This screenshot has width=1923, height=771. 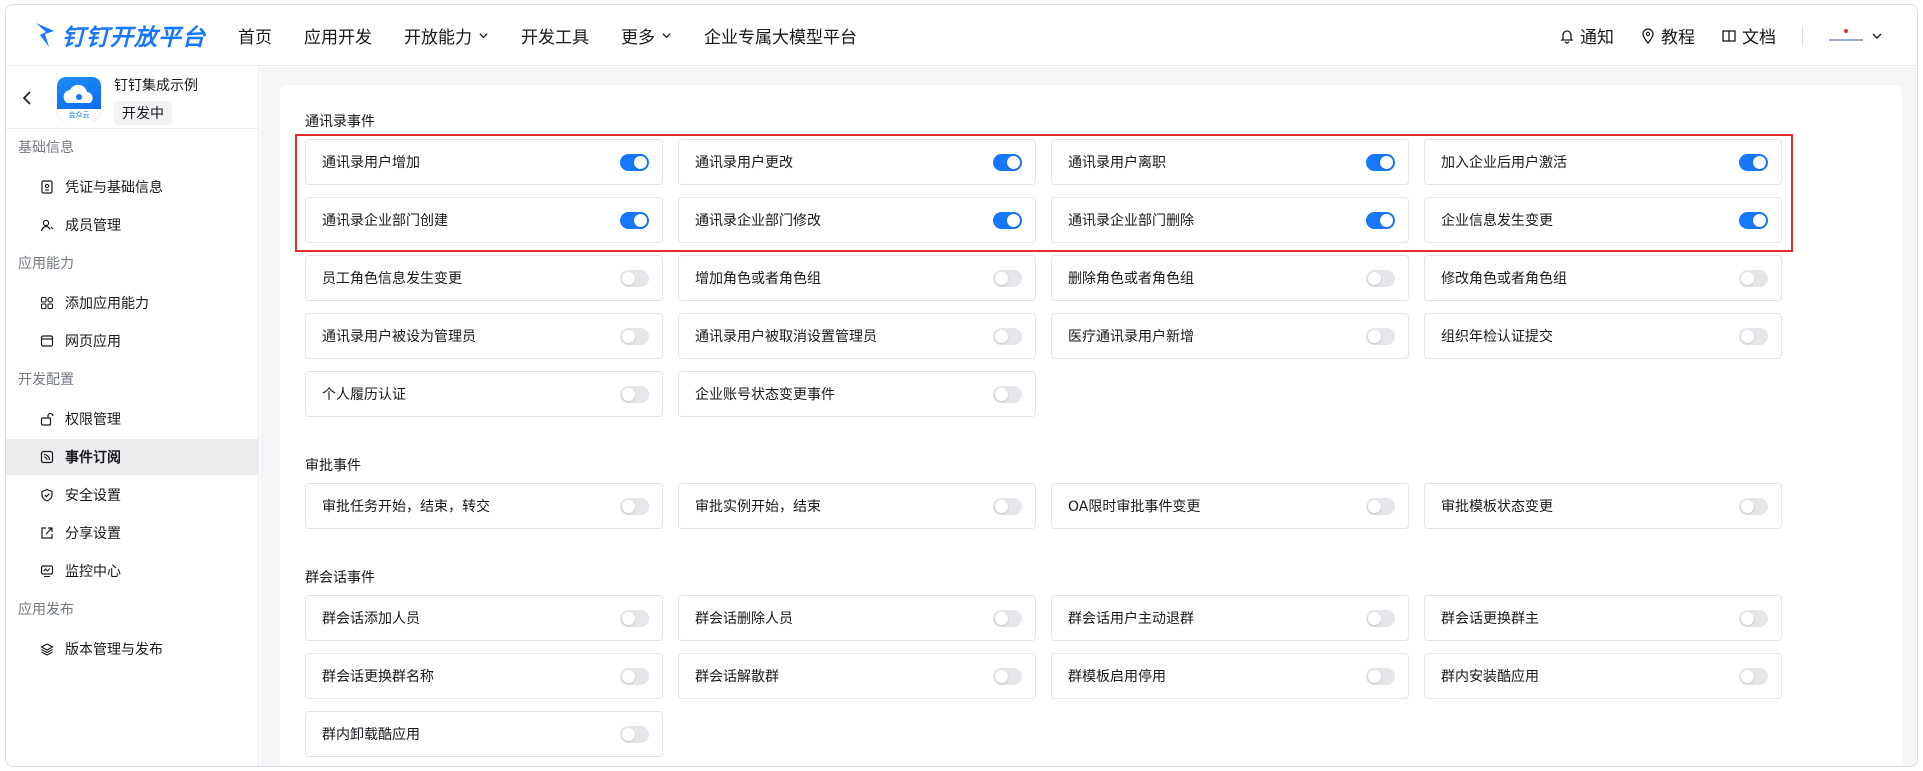 I want to click on sidebar-item-add-ability: 添加应用能力, so click(x=132, y=303).